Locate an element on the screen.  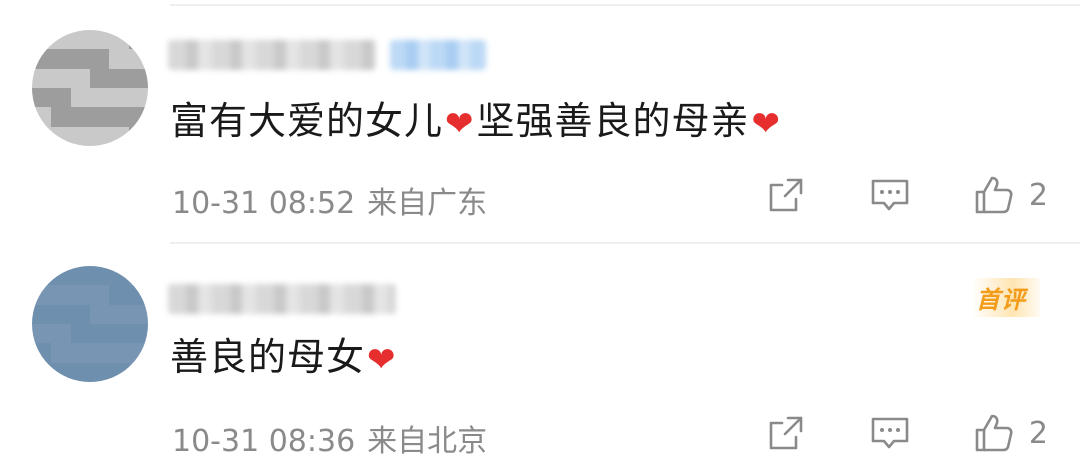
comment-region: 来自广东 is located at coordinates (427, 203).